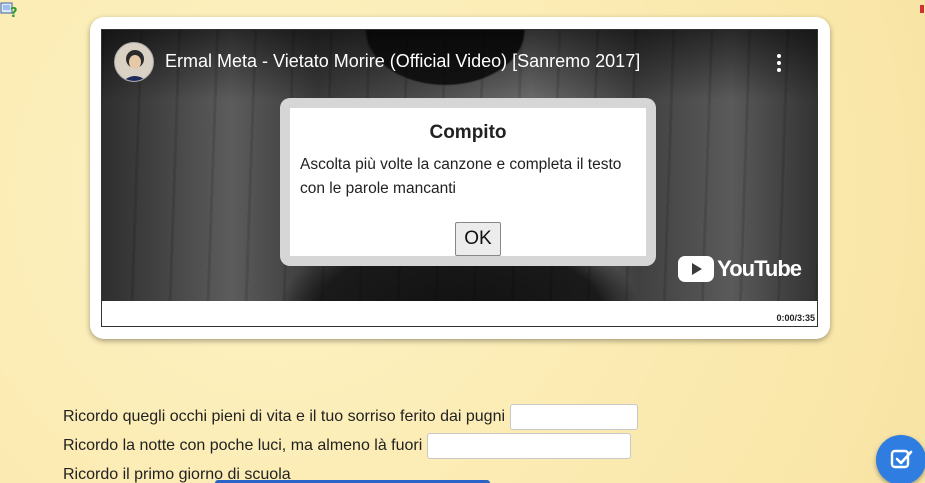 This screenshot has width=925, height=483. What do you see at coordinates (795, 318) in the screenshot?
I see `video-time: 0:00/3:35` at bounding box center [795, 318].